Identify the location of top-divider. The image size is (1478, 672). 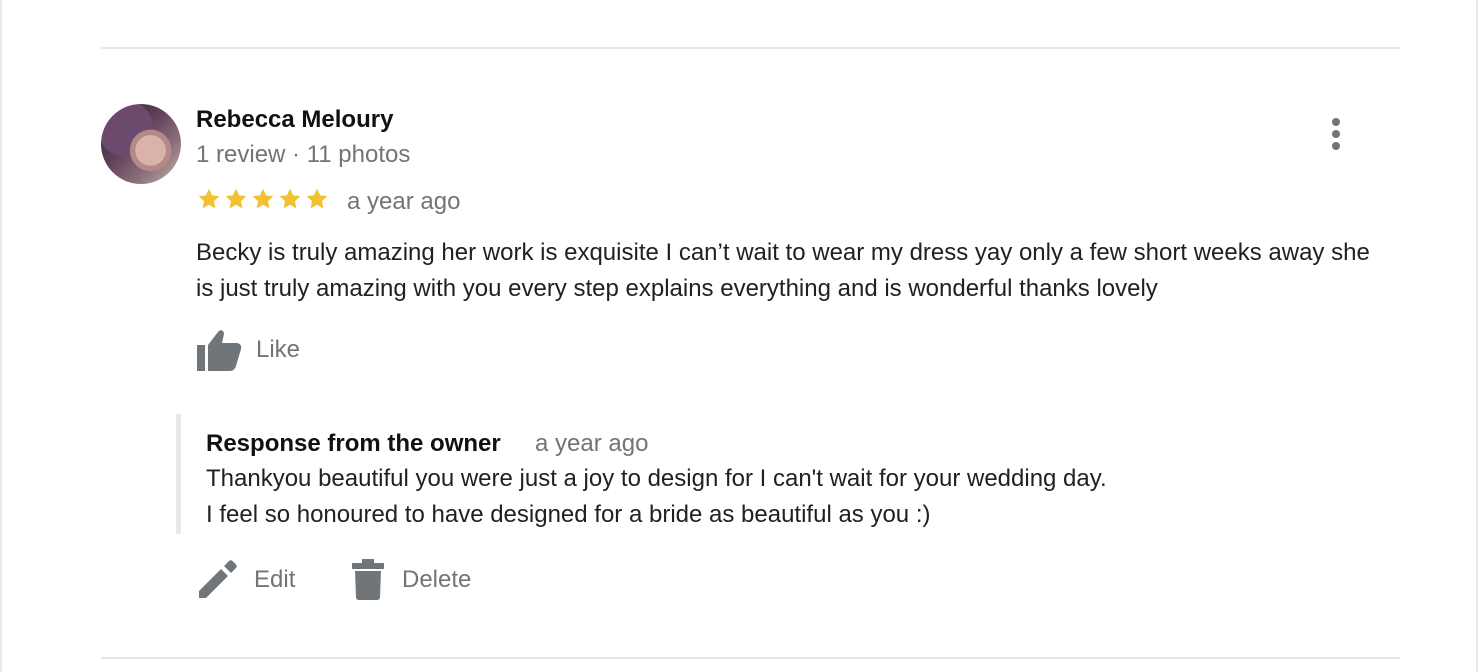
(750, 48).